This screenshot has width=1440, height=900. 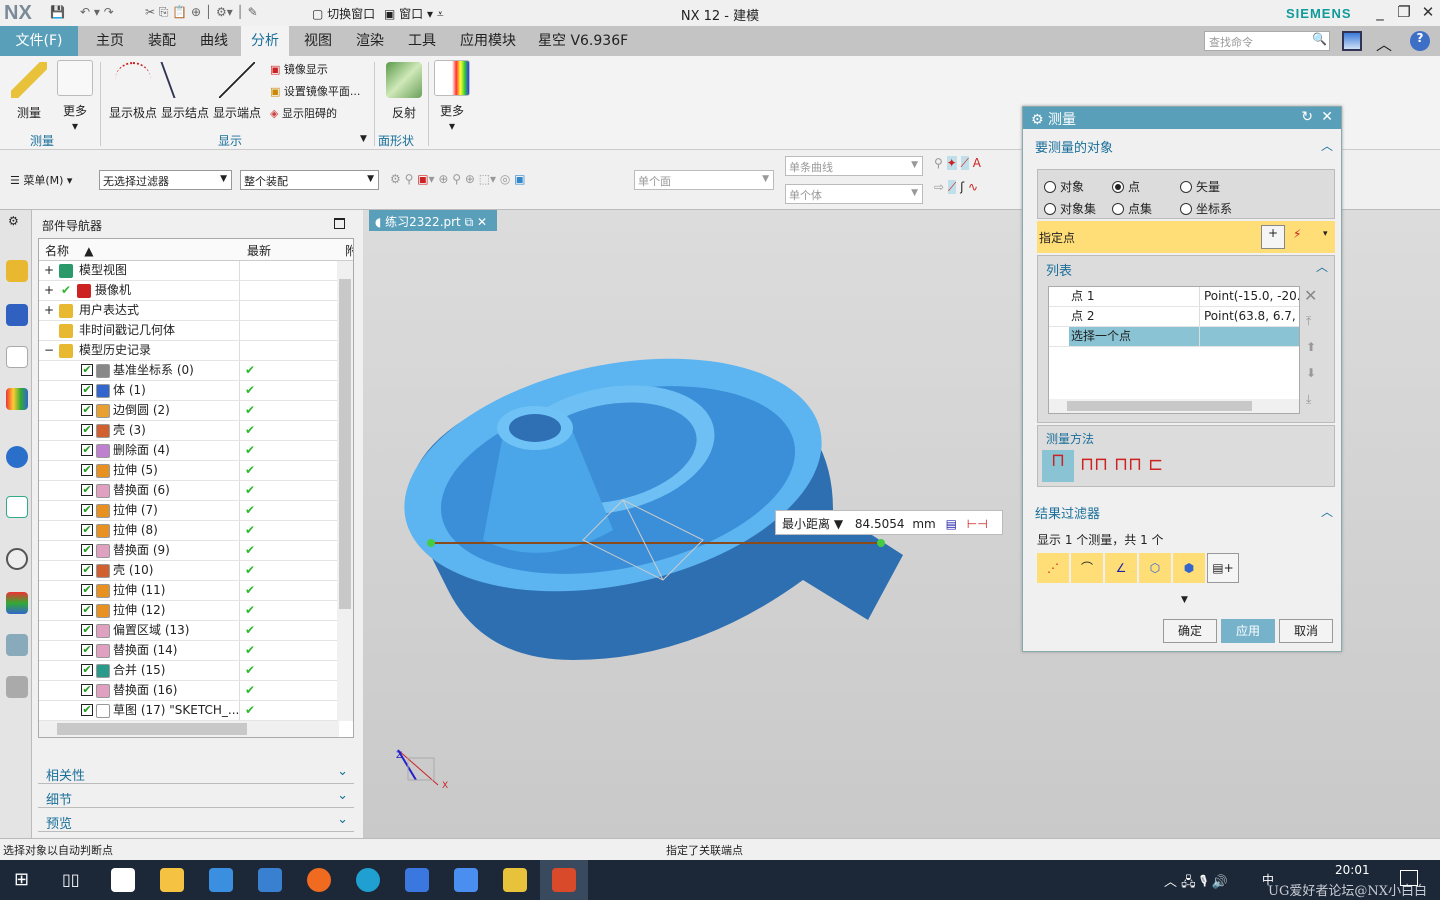 I want to click on file-explorer-icon, so click(x=172, y=880).